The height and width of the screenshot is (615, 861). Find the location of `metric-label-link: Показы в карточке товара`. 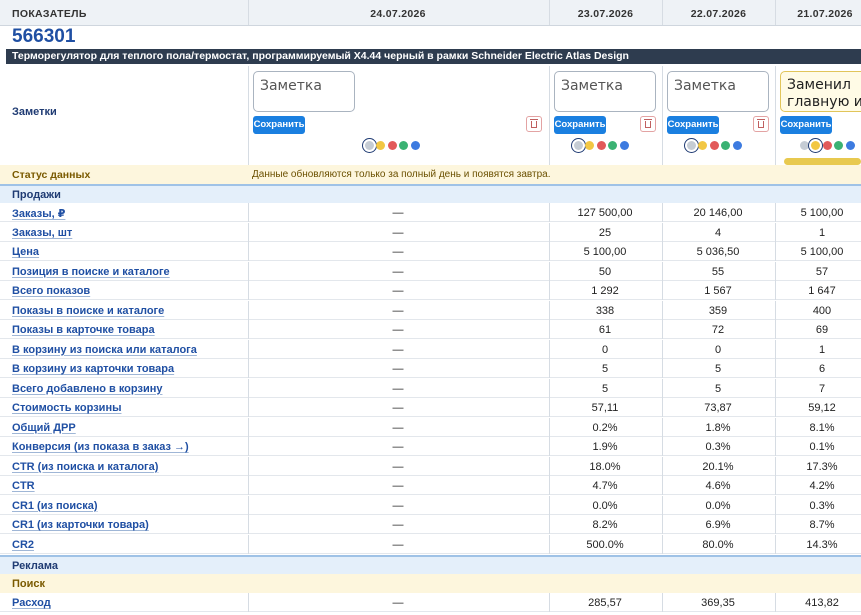

metric-label-link: Показы в карточке товара is located at coordinates (83, 330).